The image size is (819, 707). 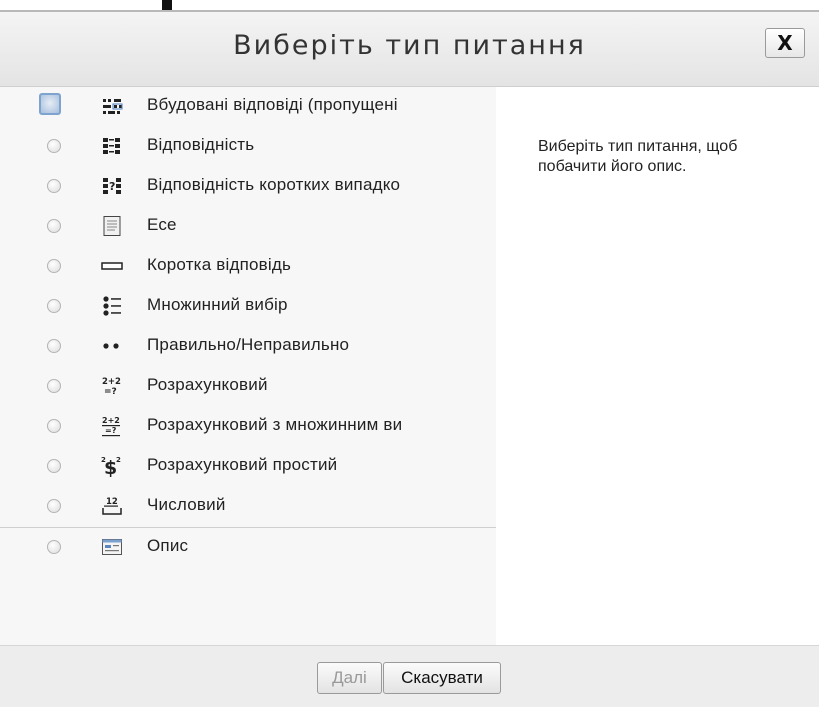 What do you see at coordinates (112, 306) in the screenshot?
I see `multiple-choice-icon` at bounding box center [112, 306].